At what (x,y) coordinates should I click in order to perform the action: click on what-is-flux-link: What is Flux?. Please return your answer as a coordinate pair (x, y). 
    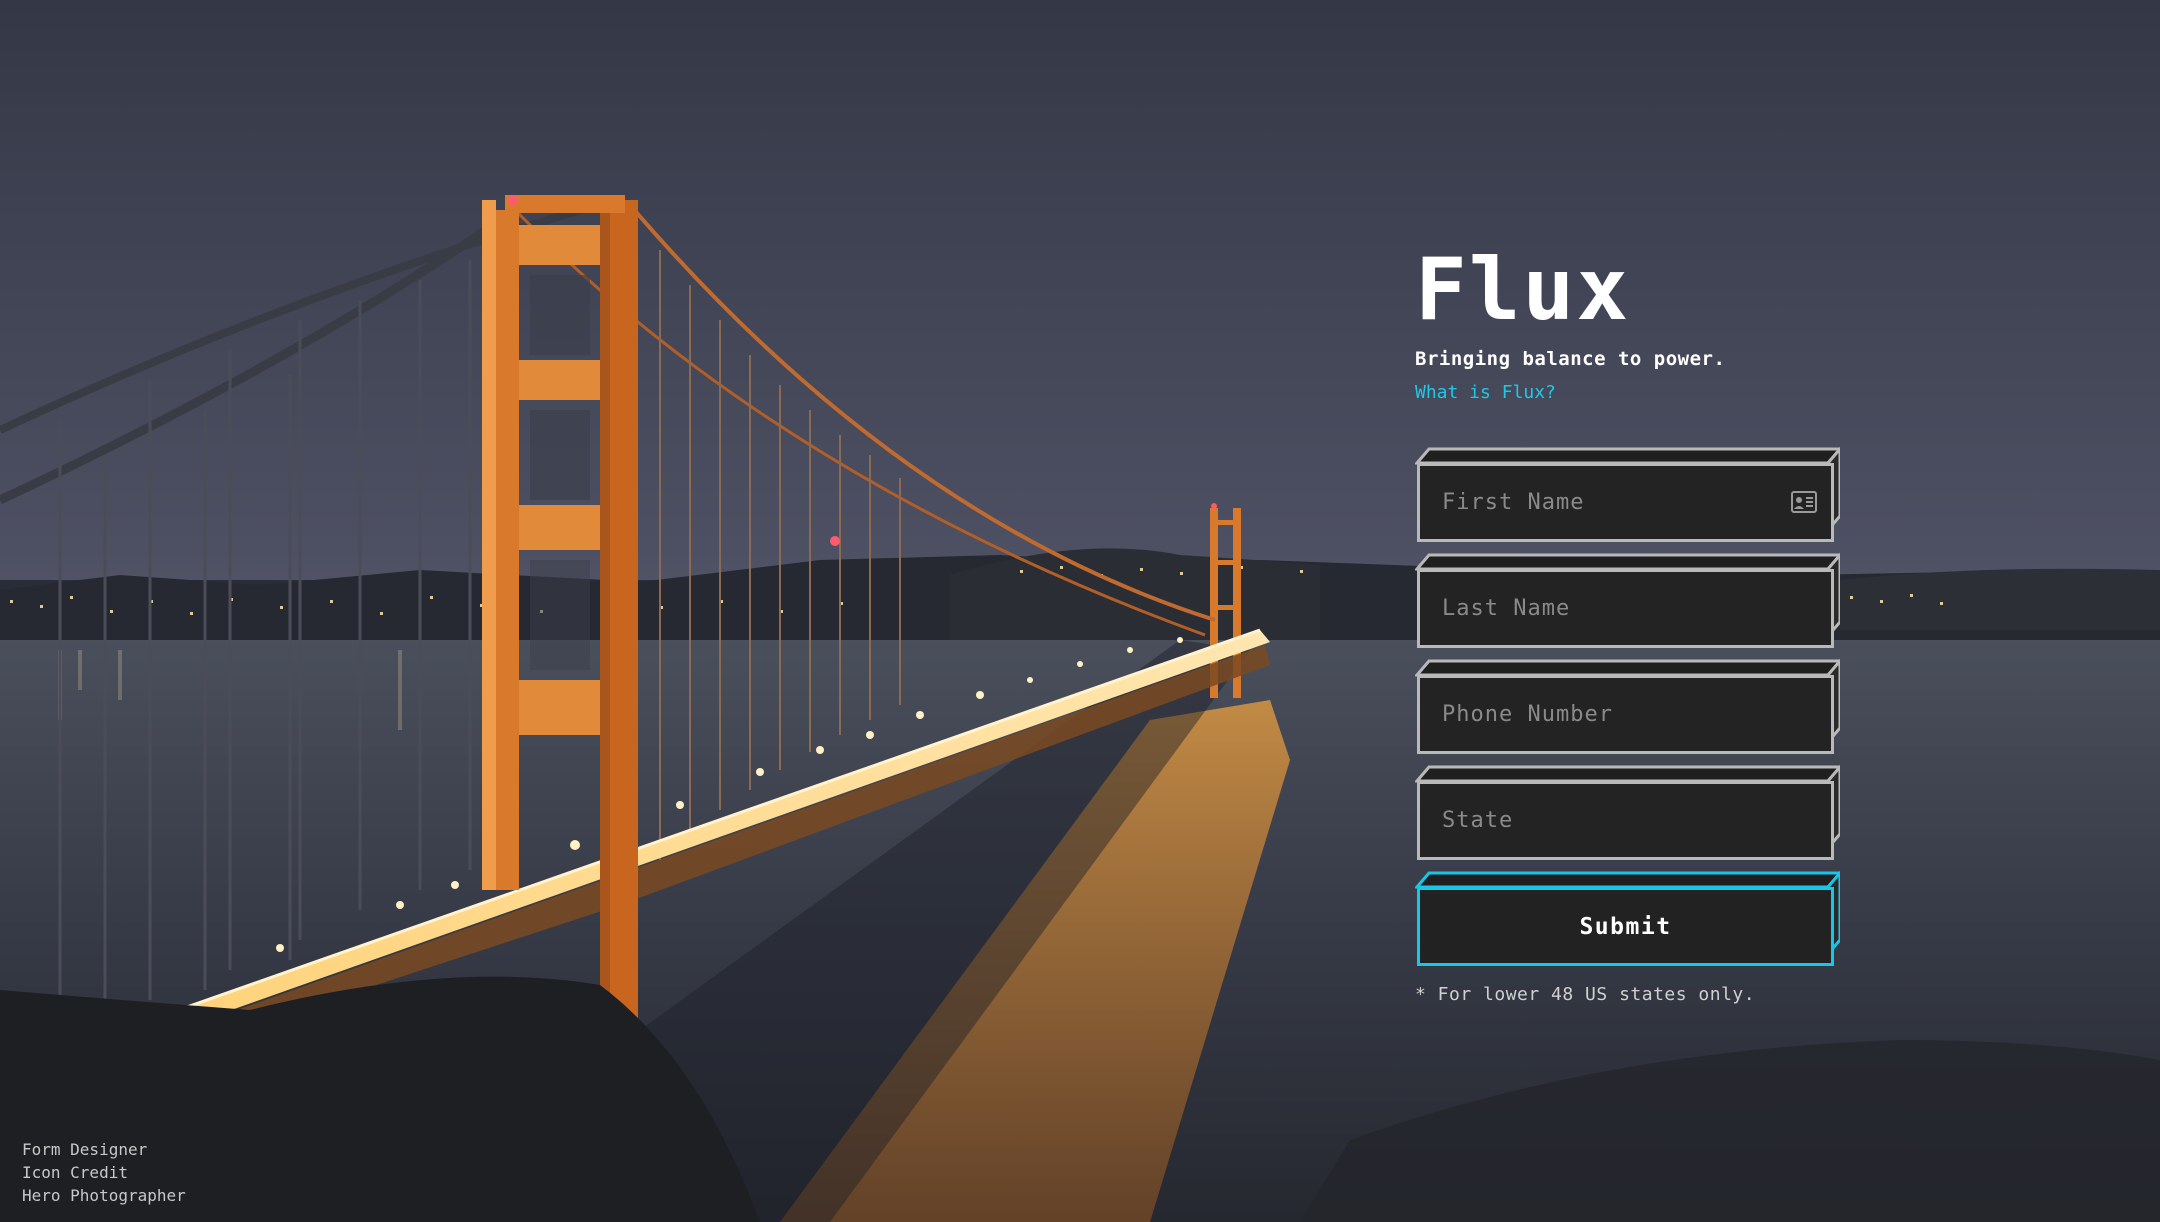
    Looking at the image, I should click on (1485, 392).